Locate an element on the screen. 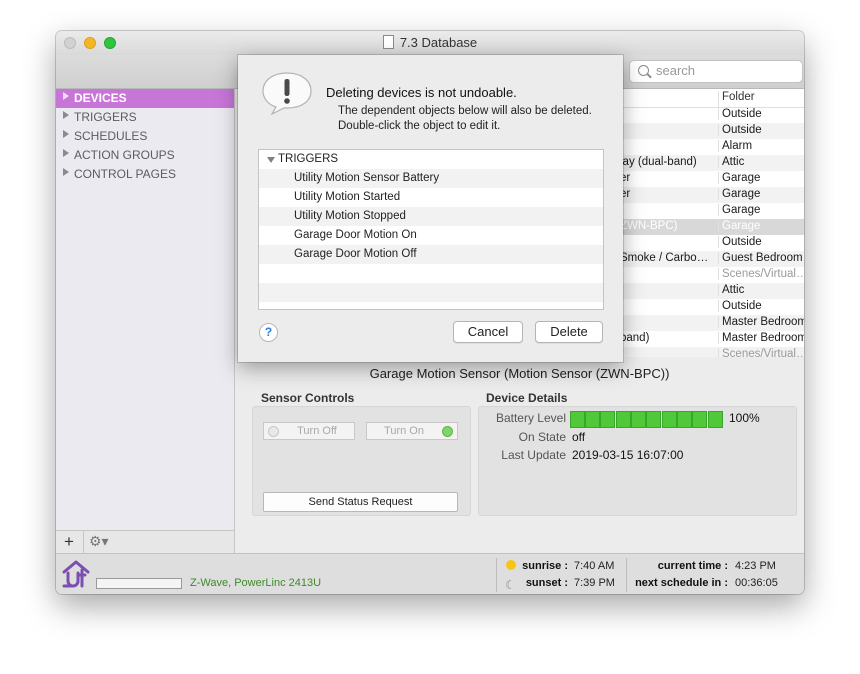 This screenshot has width=860, height=674. folder-column-header: Folder is located at coordinates (736, 99).